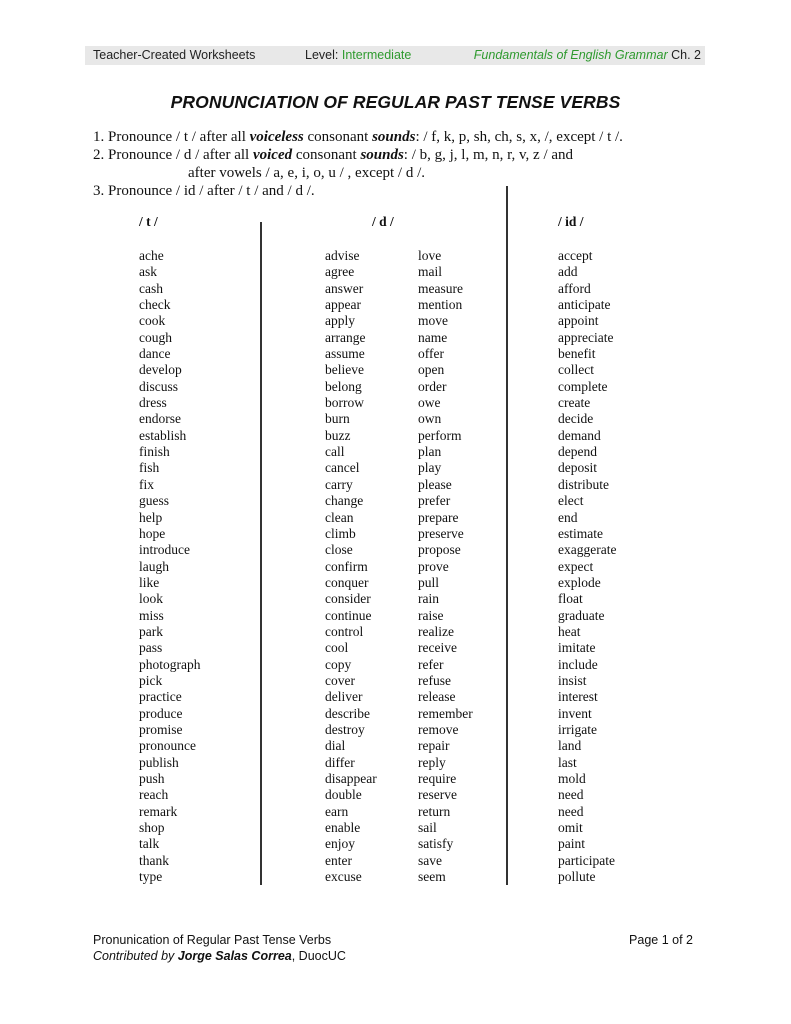  I want to click on verb-item: check, so click(155, 305).